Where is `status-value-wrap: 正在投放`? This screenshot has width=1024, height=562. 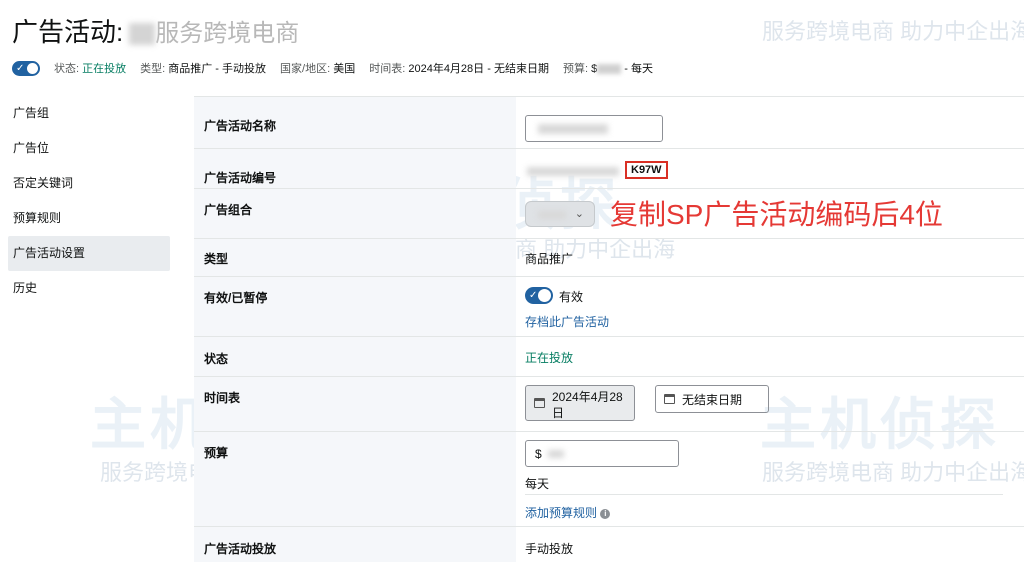 status-value-wrap: 正在投放 is located at coordinates (774, 356).